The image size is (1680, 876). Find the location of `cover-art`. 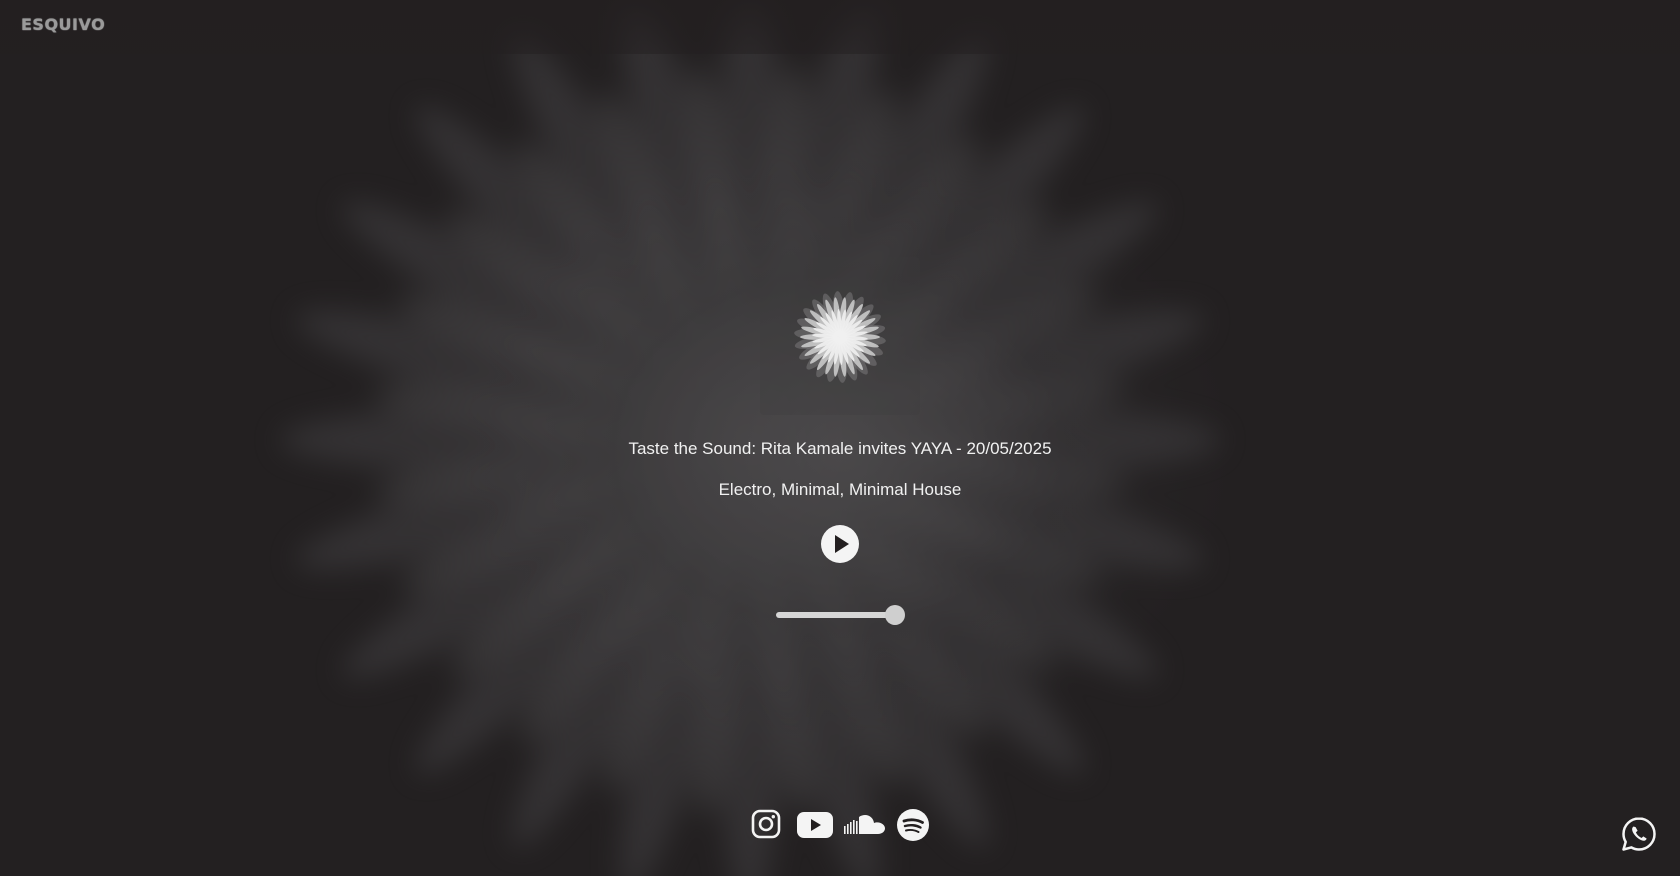

cover-art is located at coordinates (840, 336).